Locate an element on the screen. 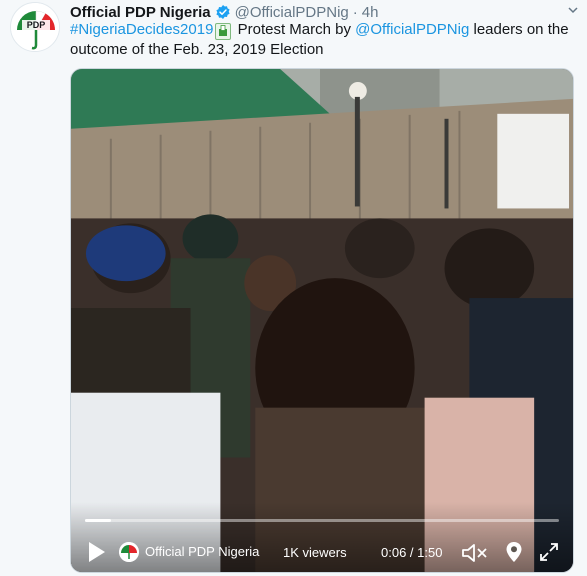  video-channel-name: Official PDP Nigeria is located at coordinates (202, 551).